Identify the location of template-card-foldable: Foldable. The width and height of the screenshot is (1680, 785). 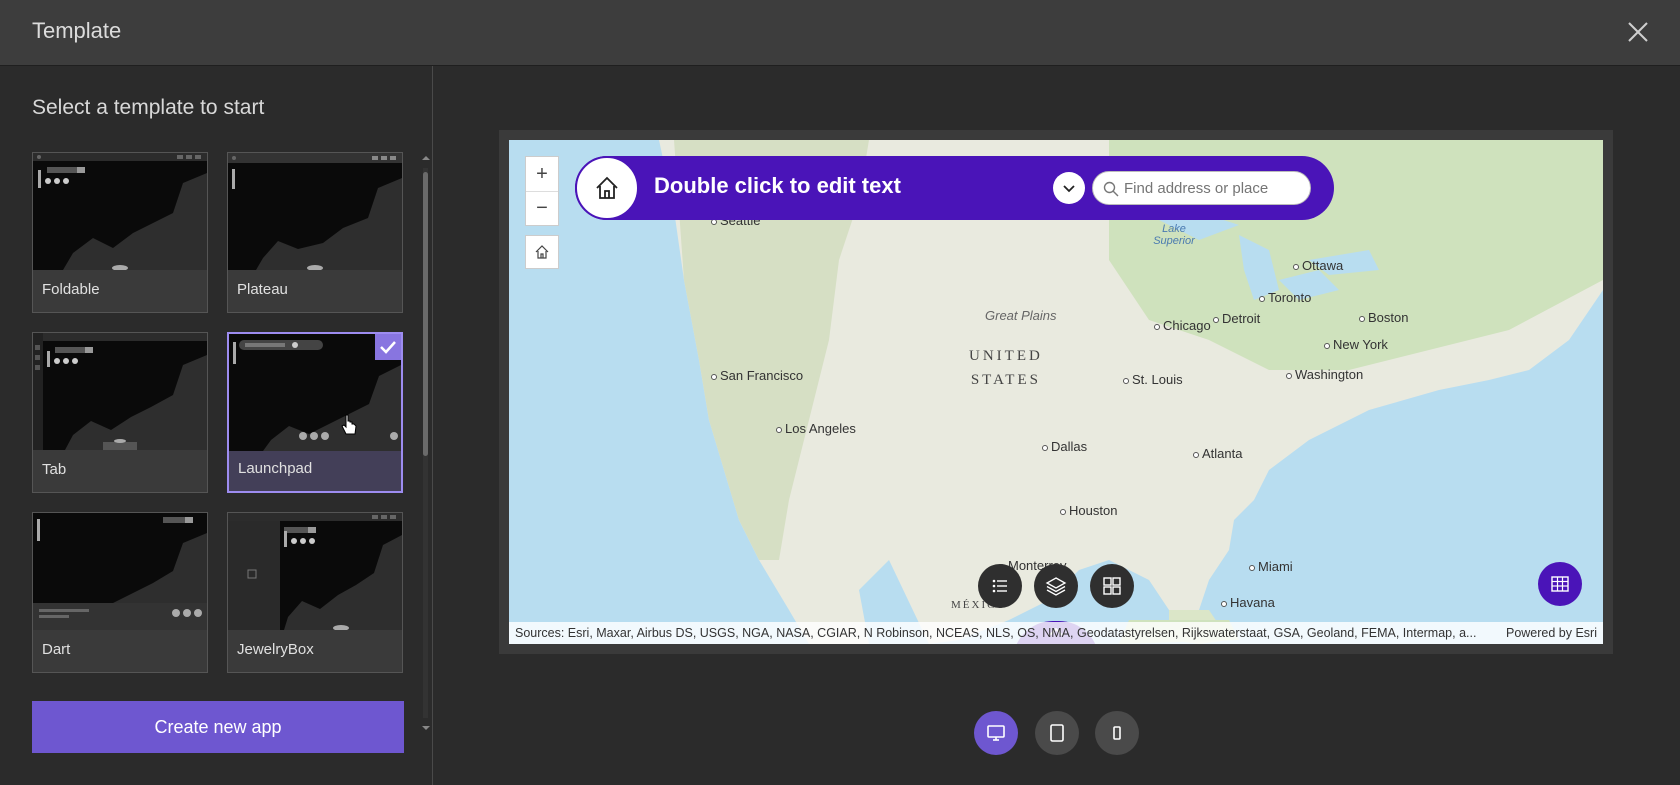
(120, 232).